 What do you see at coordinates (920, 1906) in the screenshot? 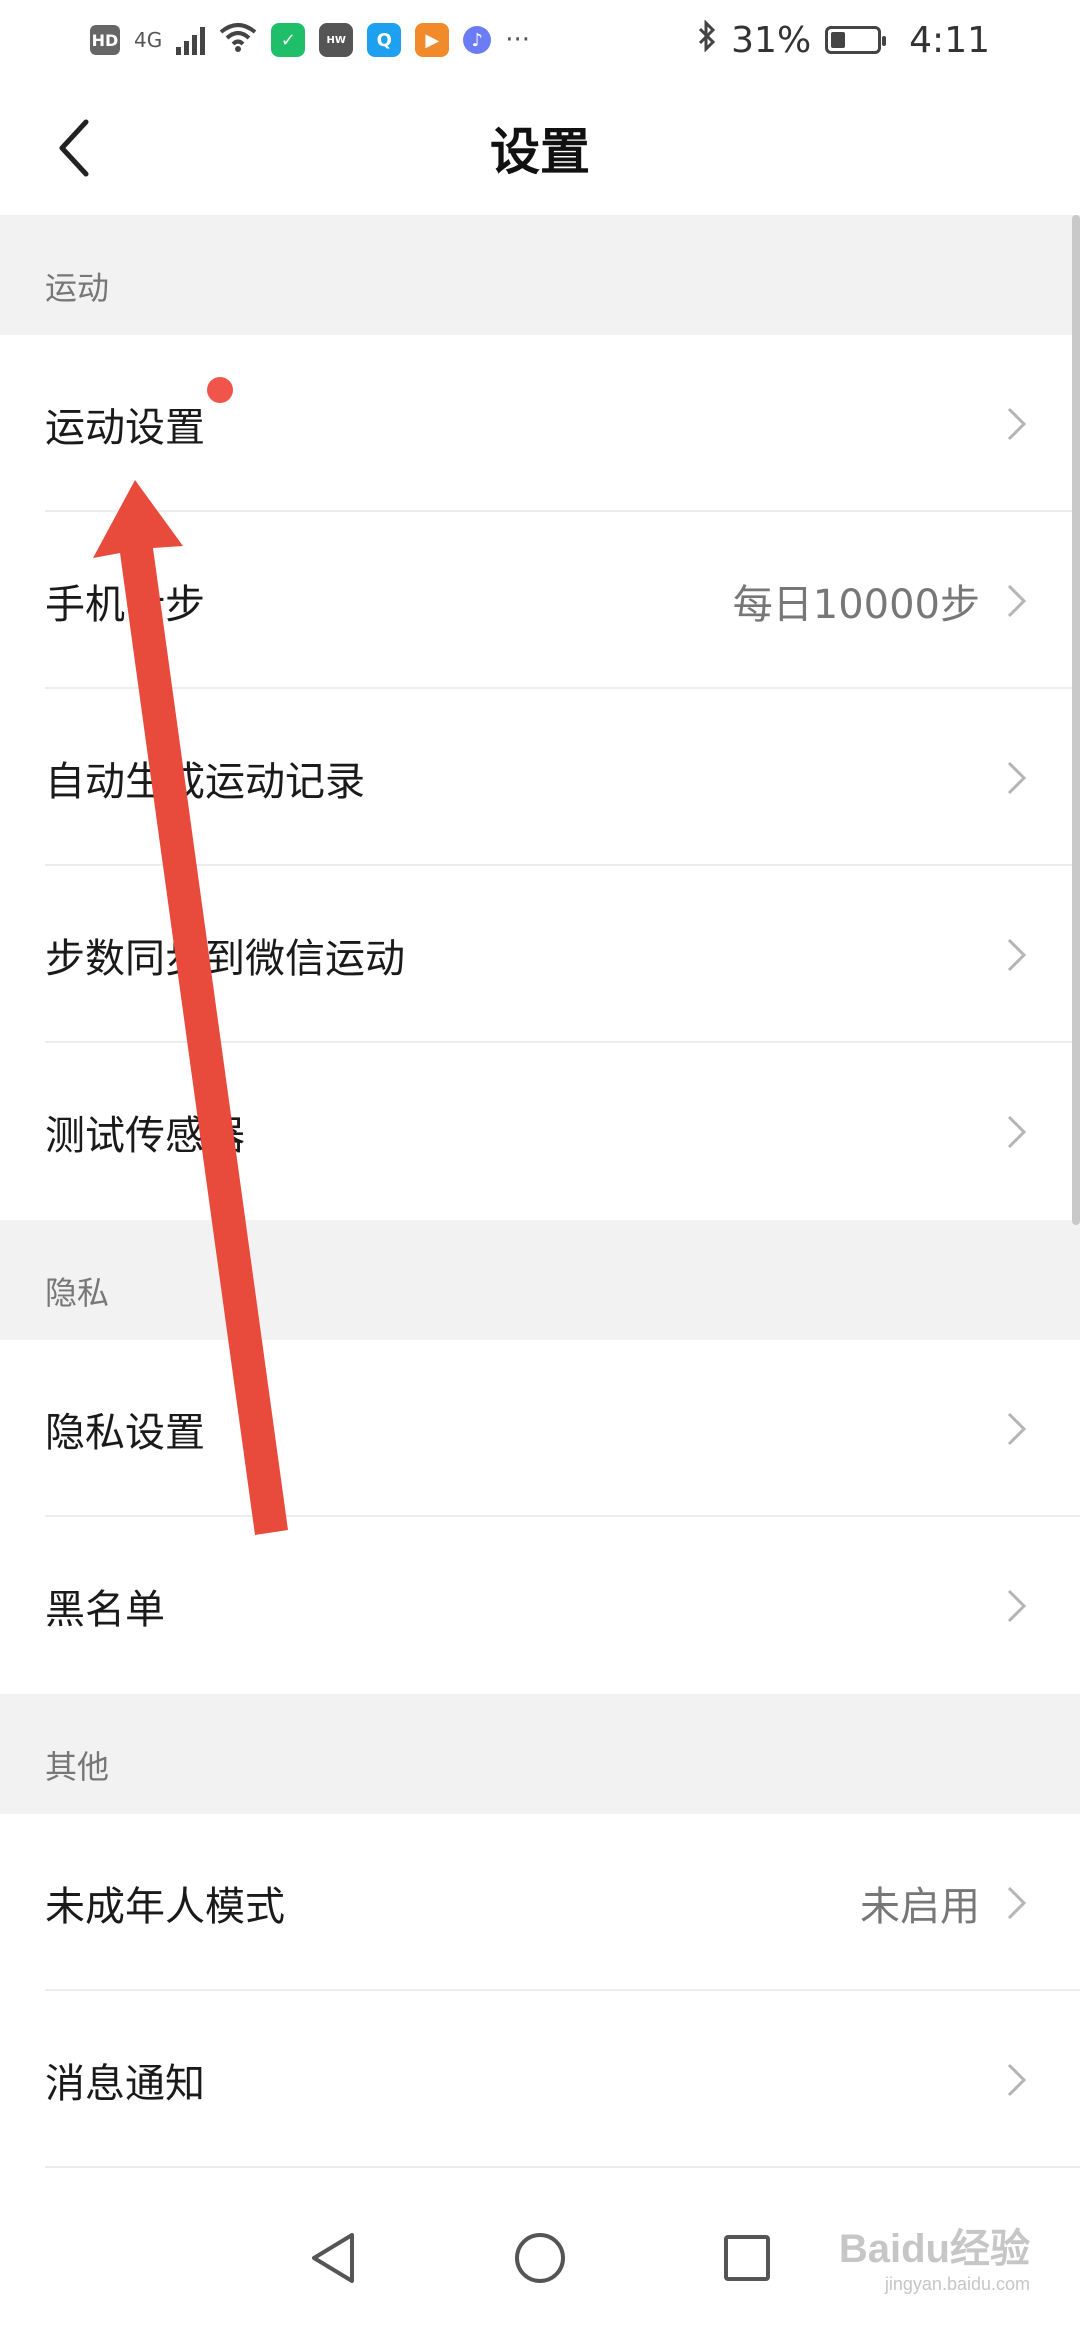
I see `row-value: 未启用` at bounding box center [920, 1906].